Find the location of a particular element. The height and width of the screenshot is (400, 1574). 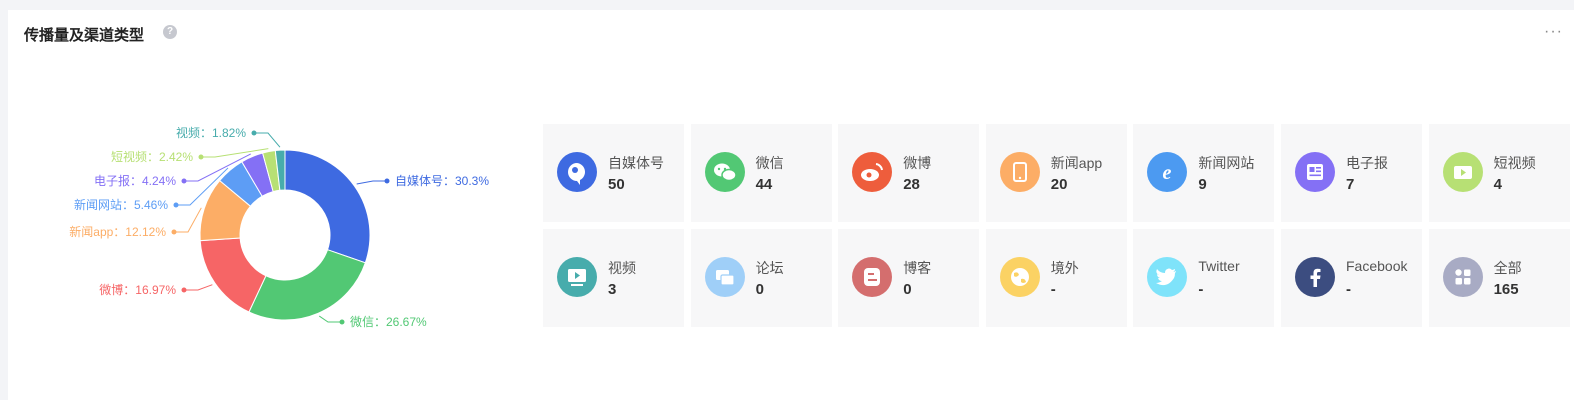

channel-label: Twitter is located at coordinates (1219, 266).